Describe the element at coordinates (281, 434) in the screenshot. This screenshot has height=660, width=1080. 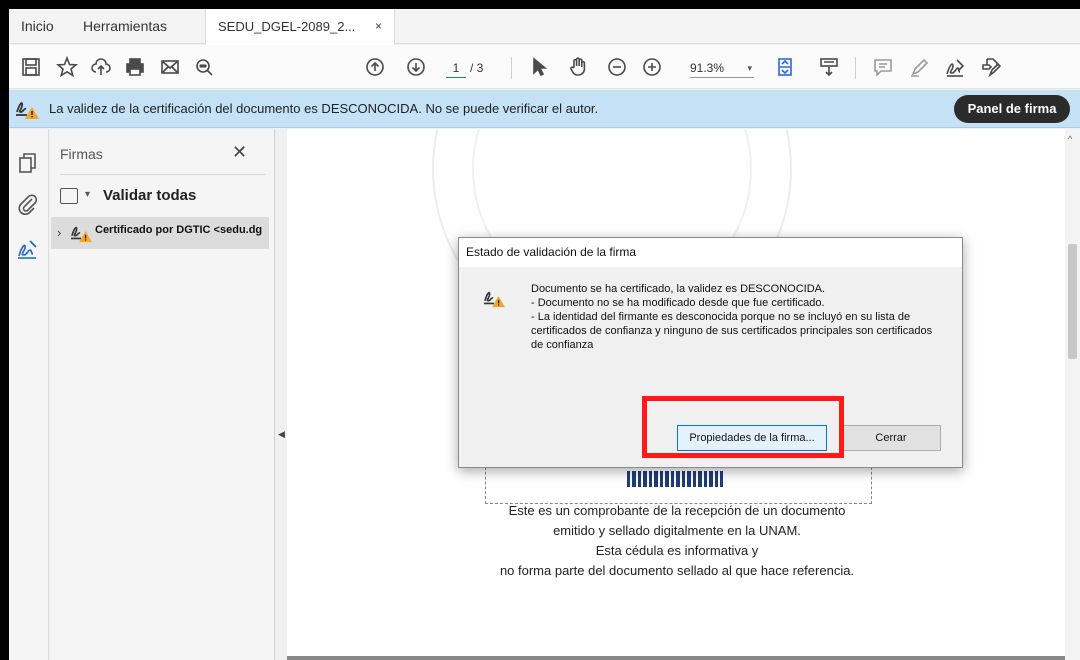
I see `collapse-arrow-icon: ◀` at that location.